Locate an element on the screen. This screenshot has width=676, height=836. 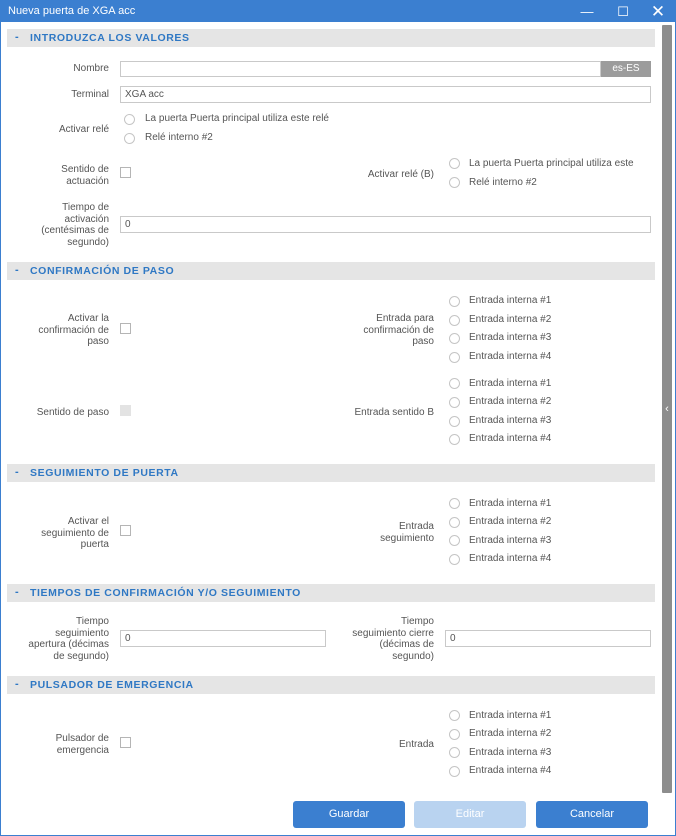
sentido-paso-checkbox is located at coordinates (125, 410).